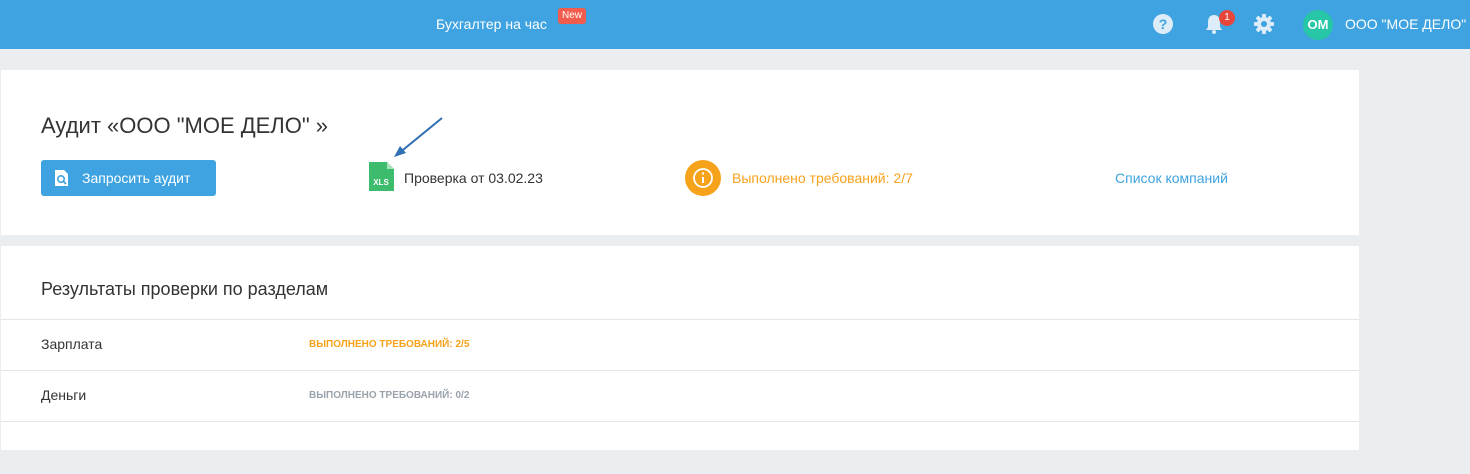 The image size is (1470, 474). I want to click on row-status: ВЫПОЛНЕНО ТРЕБОВАНИЙ: 0/2, so click(389, 395).